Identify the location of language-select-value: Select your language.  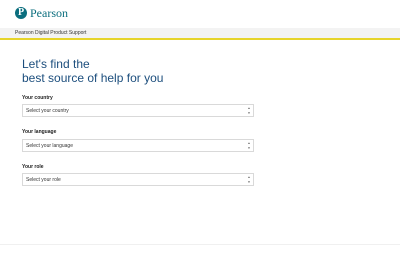
(49, 146).